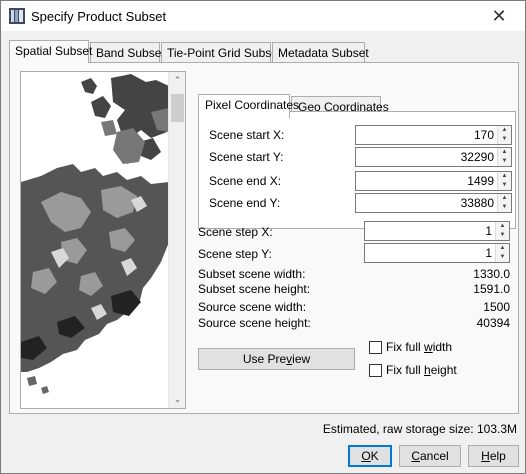 The width and height of the screenshot is (526, 474). Describe the element at coordinates (430, 253) in the screenshot. I see `scene-step-y-input` at that location.